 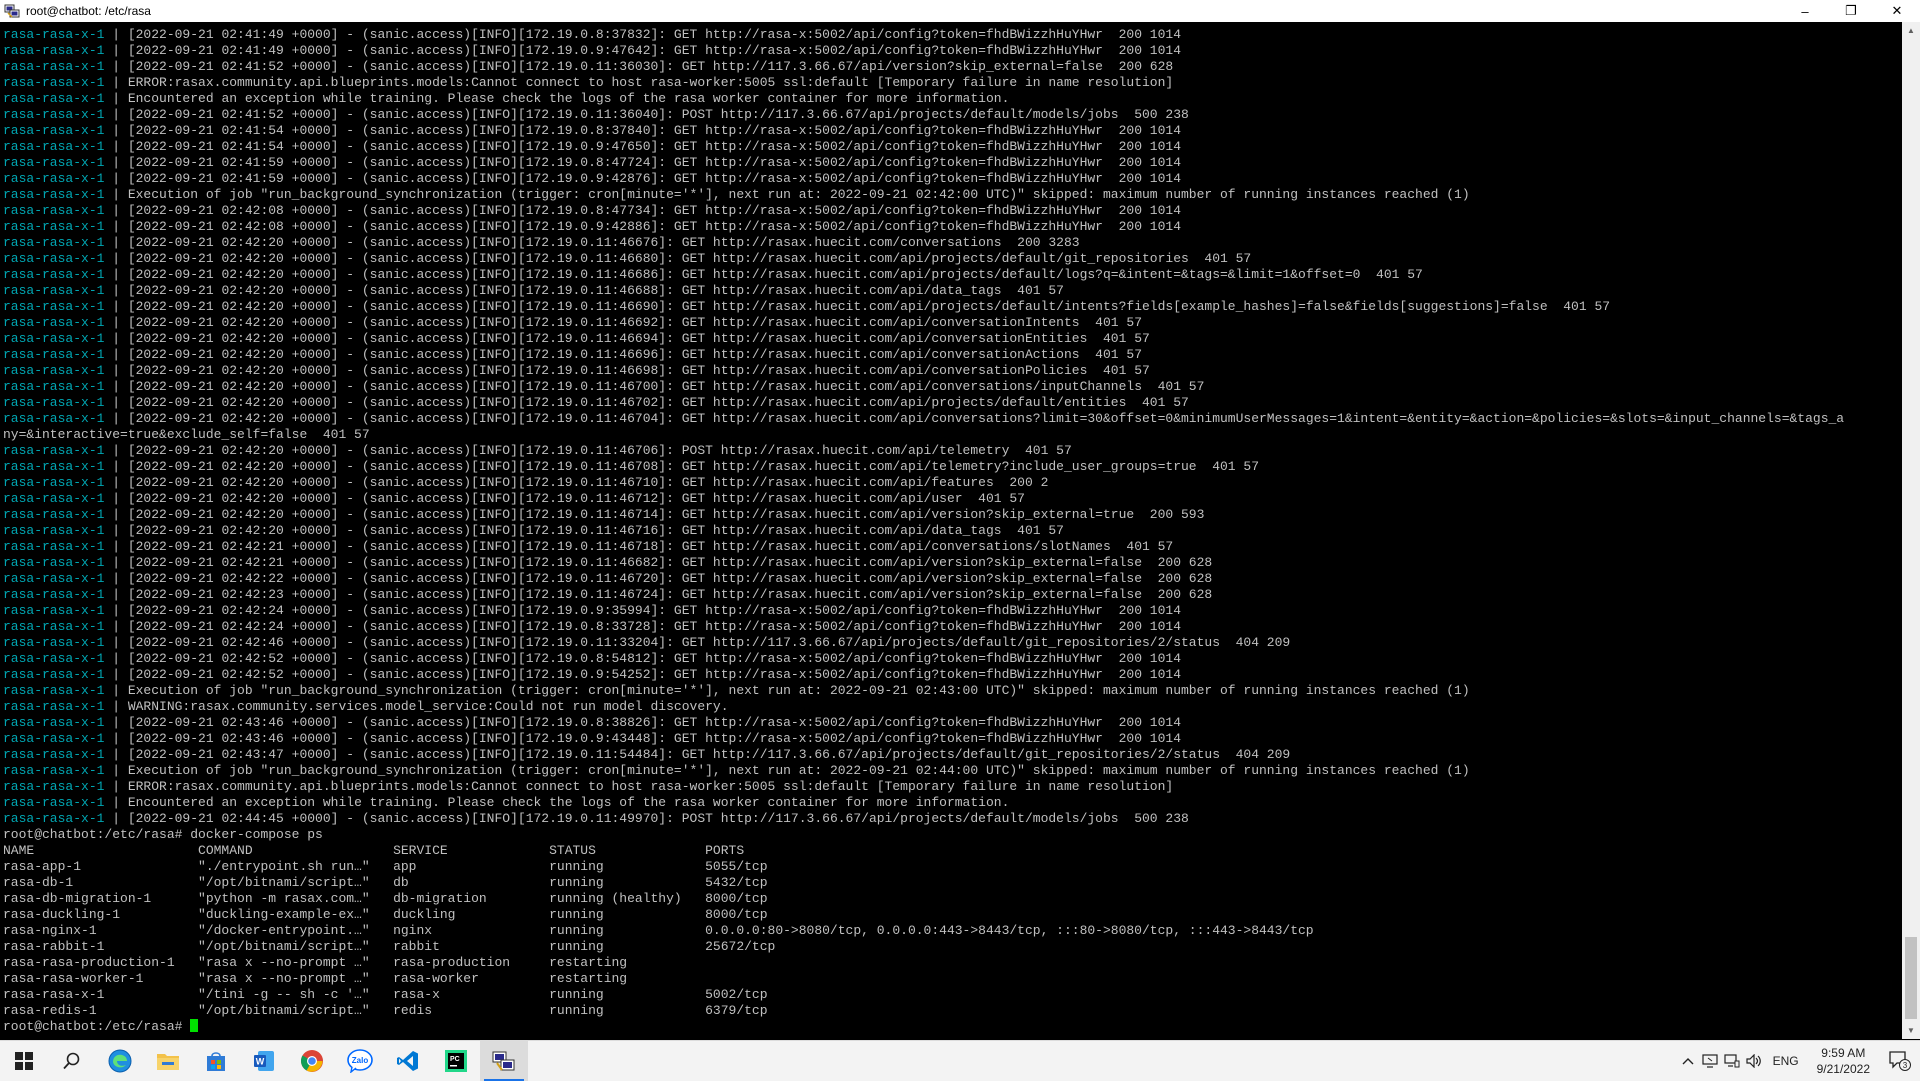 I want to click on chevron-up-icon, so click(x=1688, y=1061).